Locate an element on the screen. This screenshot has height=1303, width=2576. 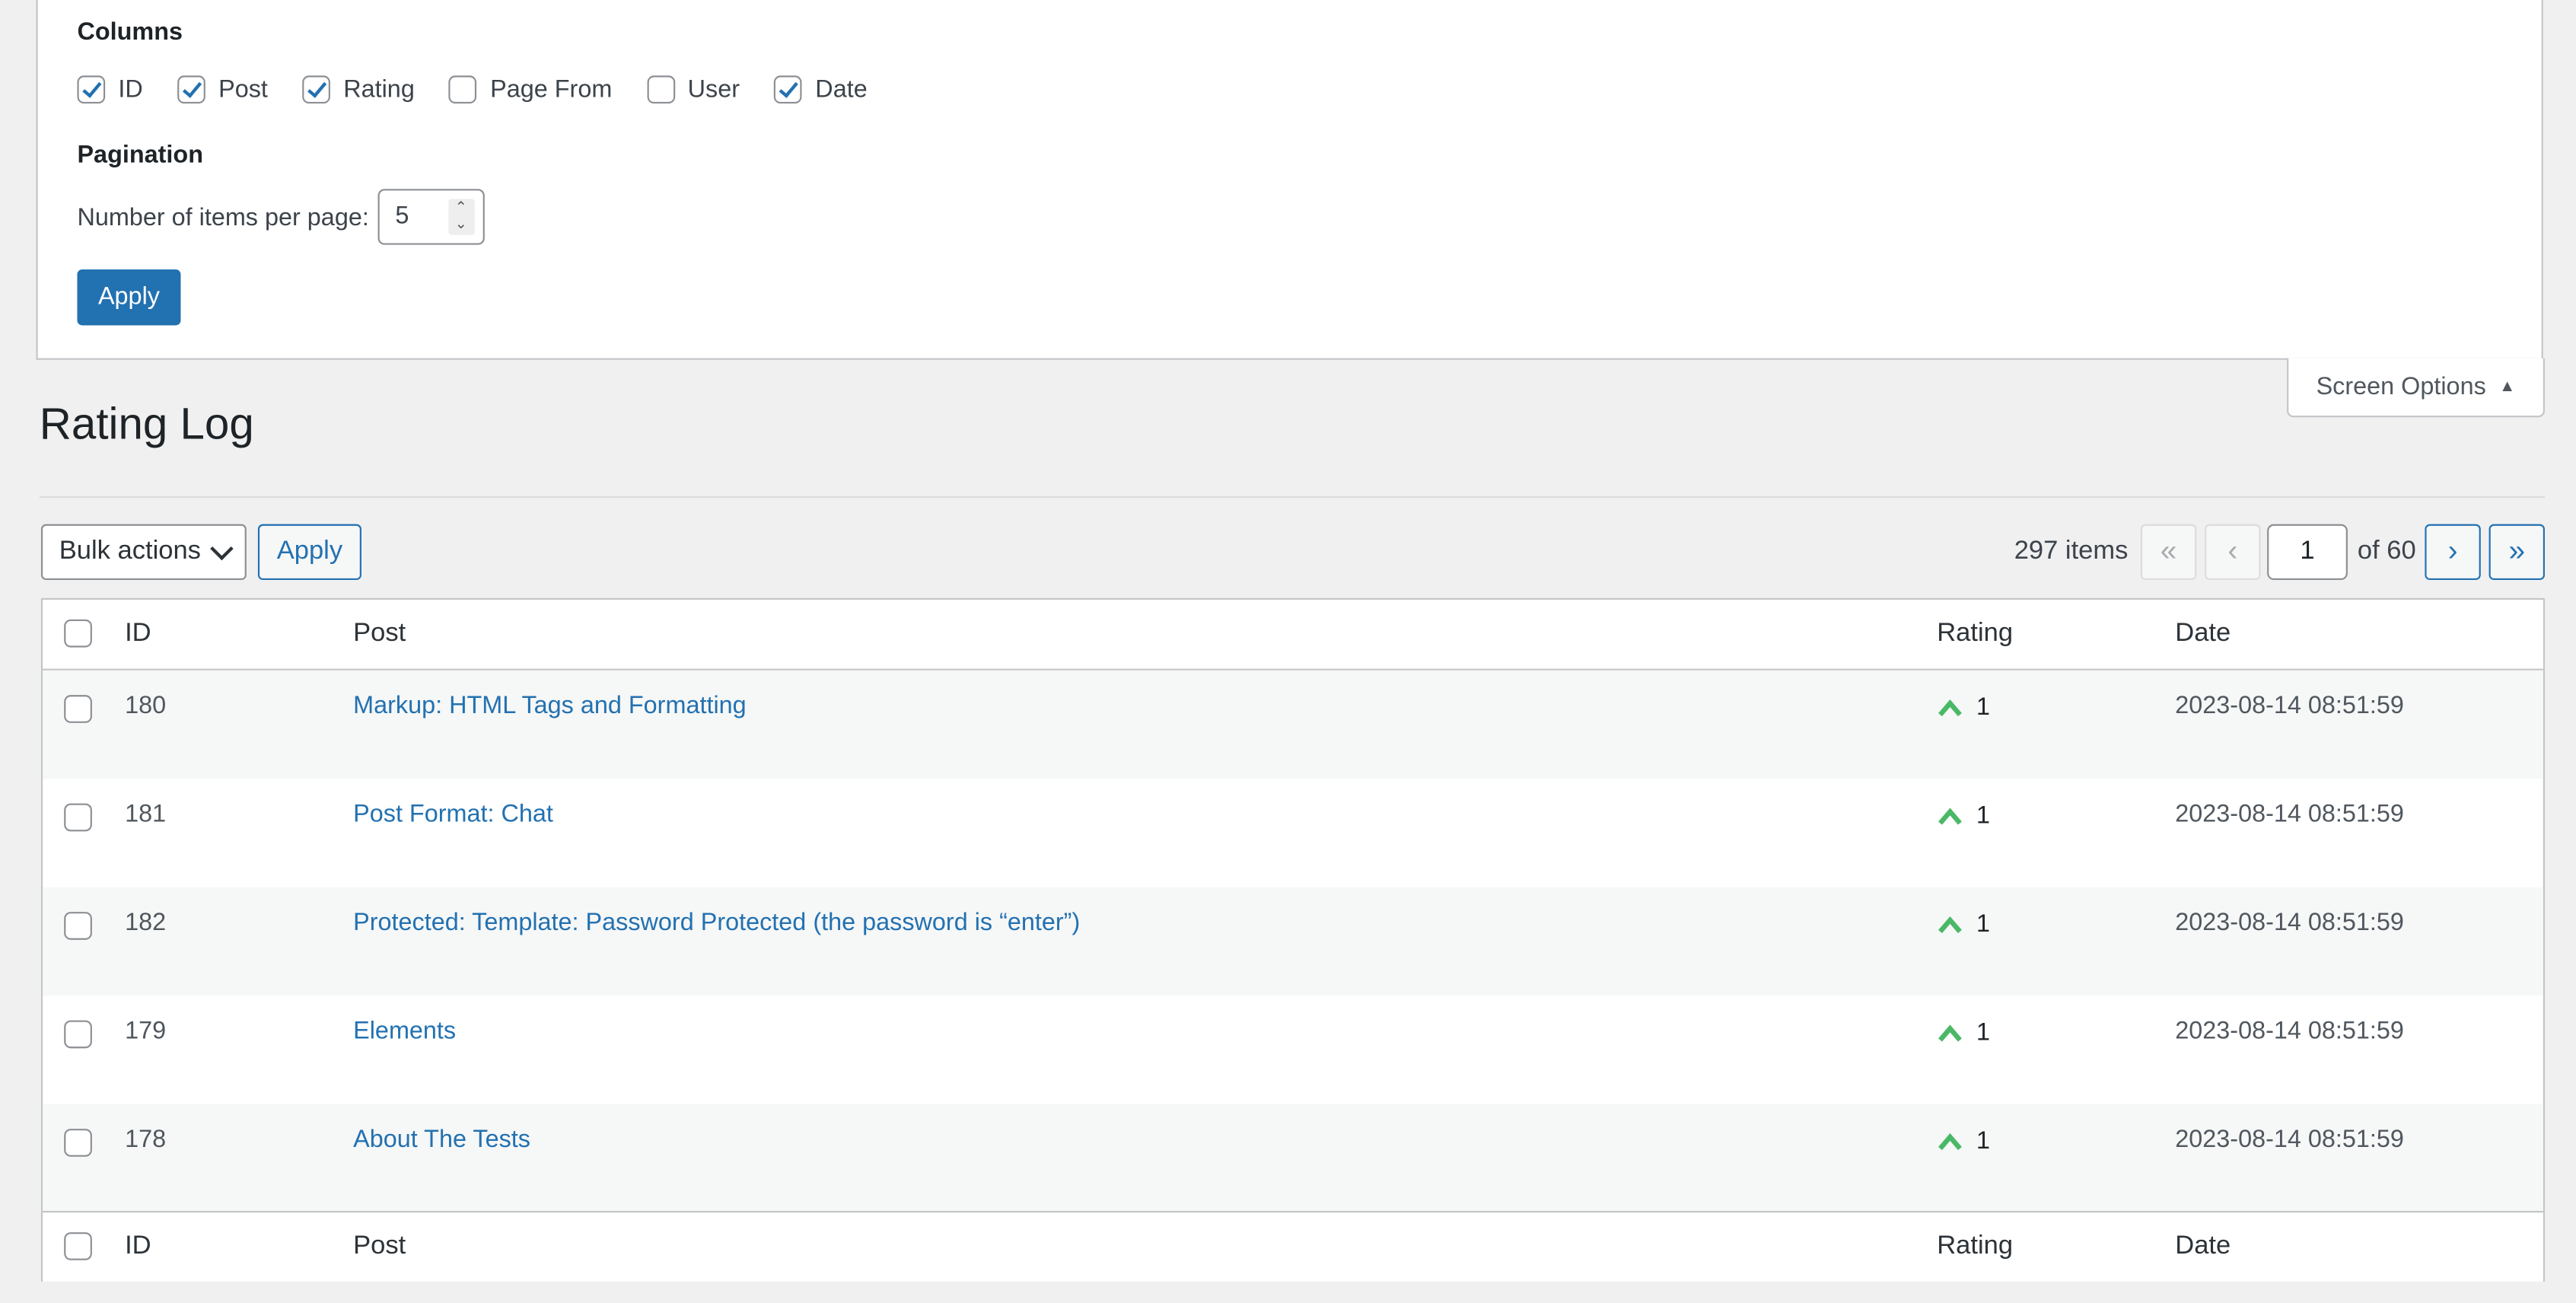
total-pages: of 60 is located at coordinates (2386, 551).